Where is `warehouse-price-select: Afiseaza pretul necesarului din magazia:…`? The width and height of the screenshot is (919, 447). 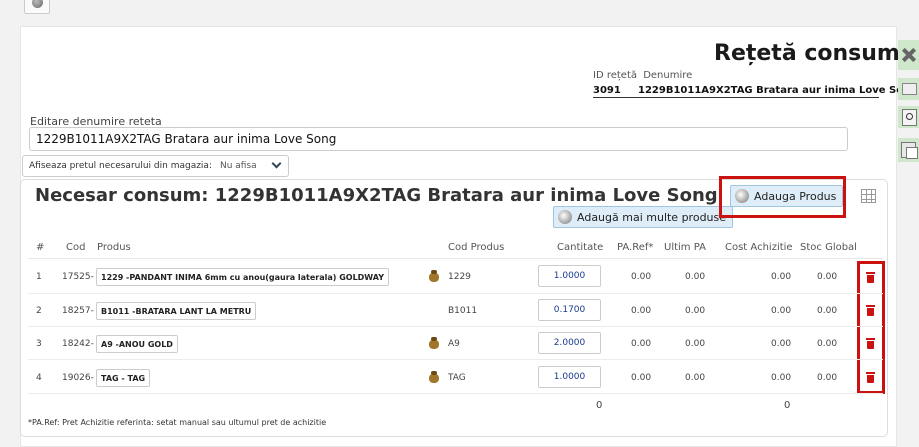 warehouse-price-select: Afiseaza pretul necesarului din magazia:… is located at coordinates (155, 166).